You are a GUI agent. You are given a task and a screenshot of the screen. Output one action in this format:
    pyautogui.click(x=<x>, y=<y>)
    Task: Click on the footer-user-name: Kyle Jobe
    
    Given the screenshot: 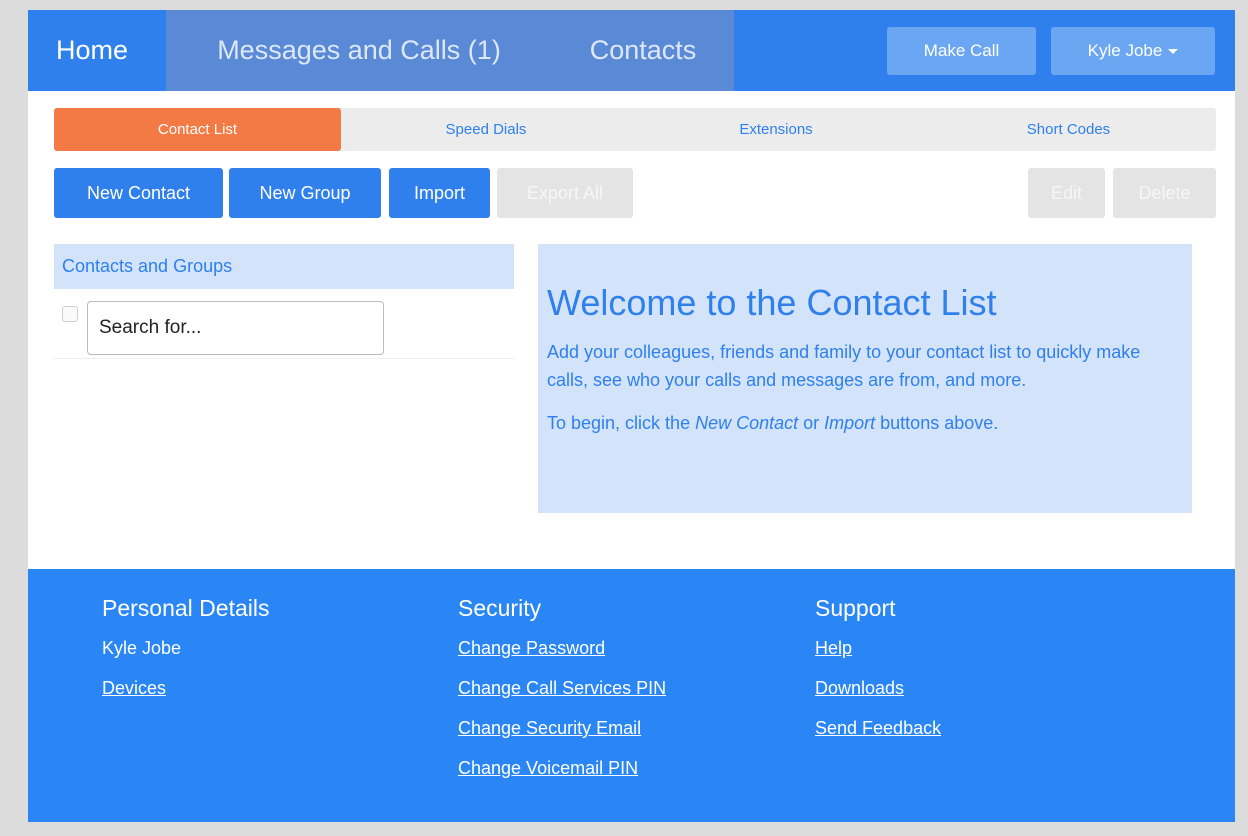 What is the action you would take?
    pyautogui.click(x=142, y=648)
    